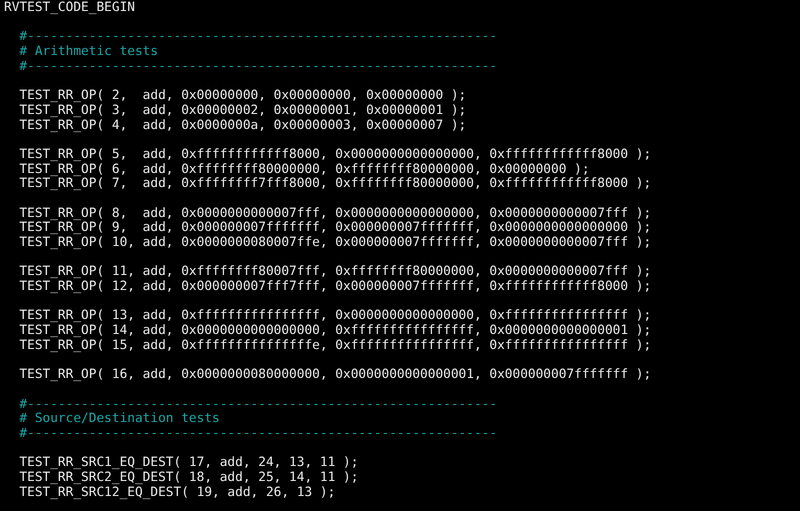  I want to click on code-line: TEST_RR_OP( 8, add, 0x0000000000007fff, 0x0000000000000000, 0x0000000000007fff );, so click(335, 213).